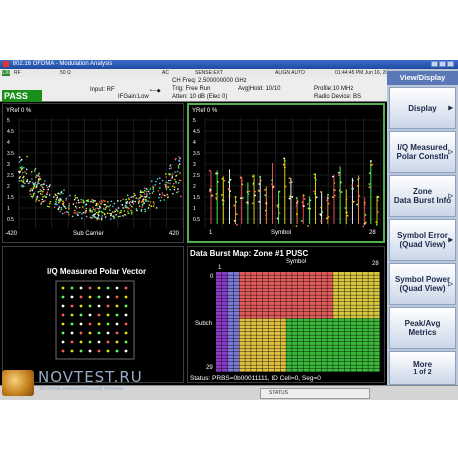  Describe the element at coordinates (259, 89) in the screenshot. I see `avg-hold-label: Avg|Hold: 10/10` at that location.